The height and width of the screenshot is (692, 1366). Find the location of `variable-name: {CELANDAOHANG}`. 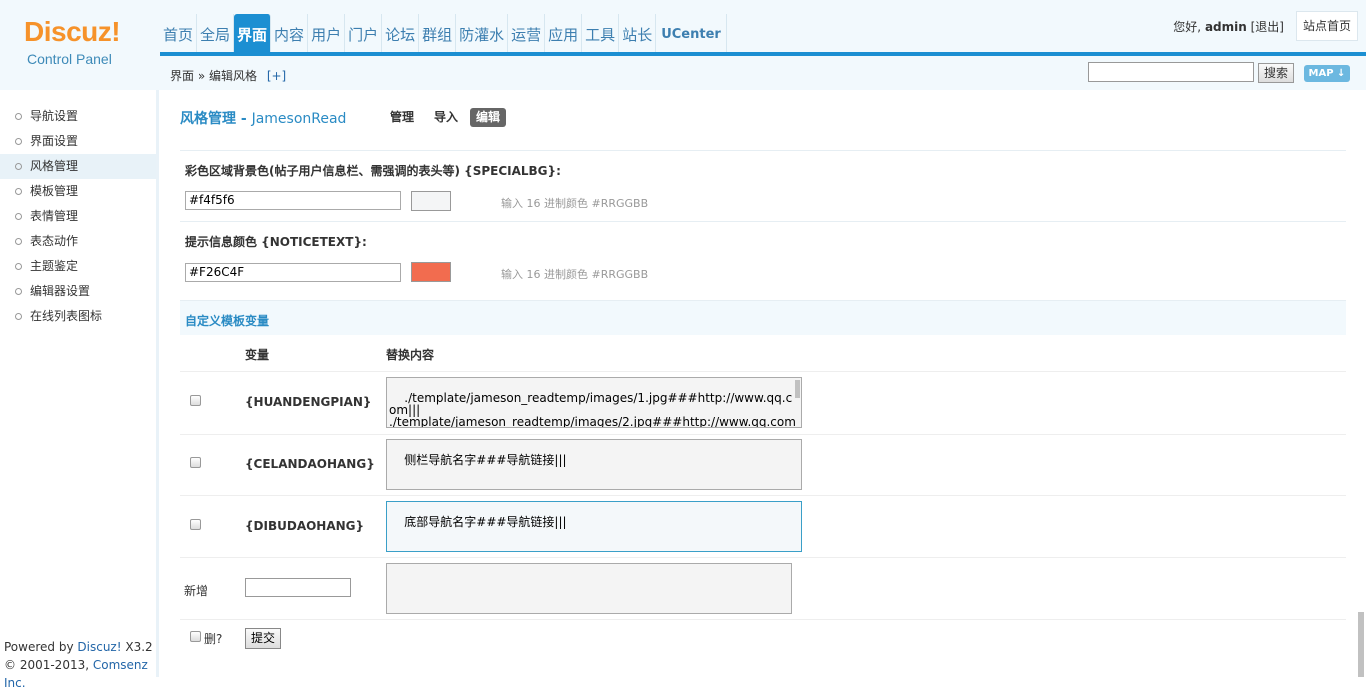

variable-name: {CELANDAOHANG} is located at coordinates (310, 464).